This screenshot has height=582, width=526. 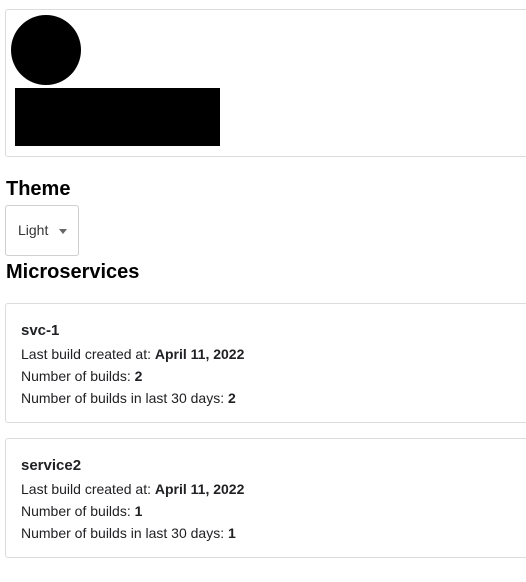 What do you see at coordinates (138, 511) in the screenshot?
I see `builds-count-value: 1` at bounding box center [138, 511].